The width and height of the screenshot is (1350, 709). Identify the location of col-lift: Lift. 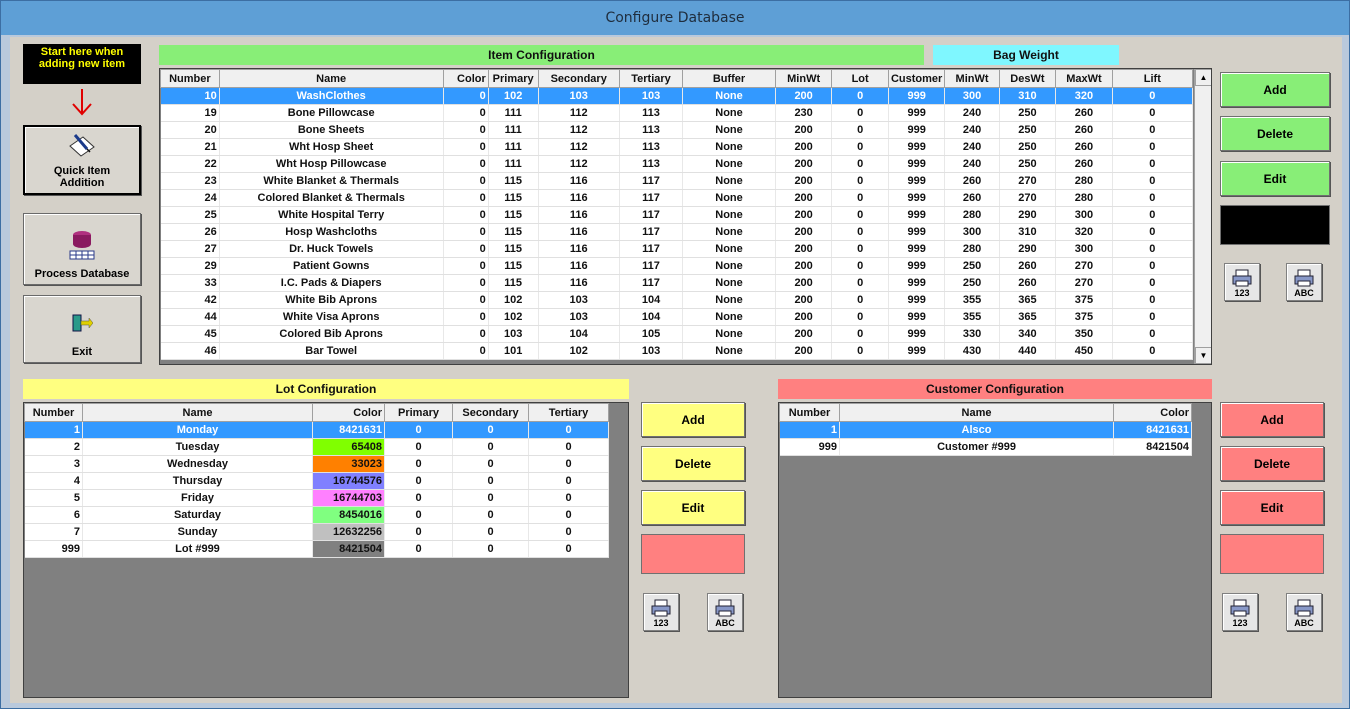
(1152, 78).